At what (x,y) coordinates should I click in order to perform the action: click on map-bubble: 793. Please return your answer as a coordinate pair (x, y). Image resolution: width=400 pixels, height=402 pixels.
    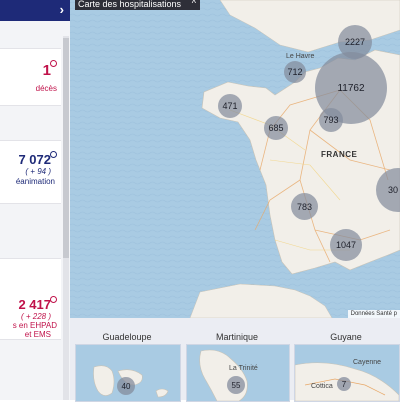
    Looking at the image, I should click on (331, 120).